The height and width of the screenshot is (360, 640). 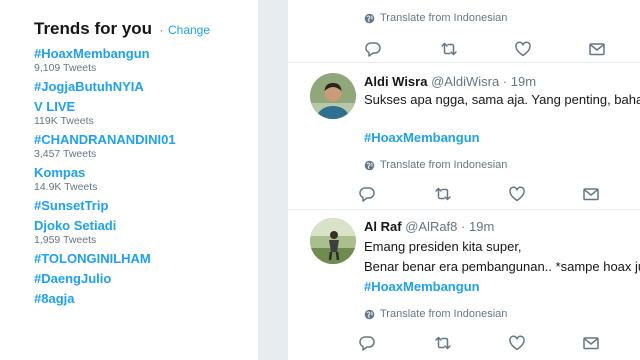 I want to click on trends-change-link: Change, so click(x=189, y=30).